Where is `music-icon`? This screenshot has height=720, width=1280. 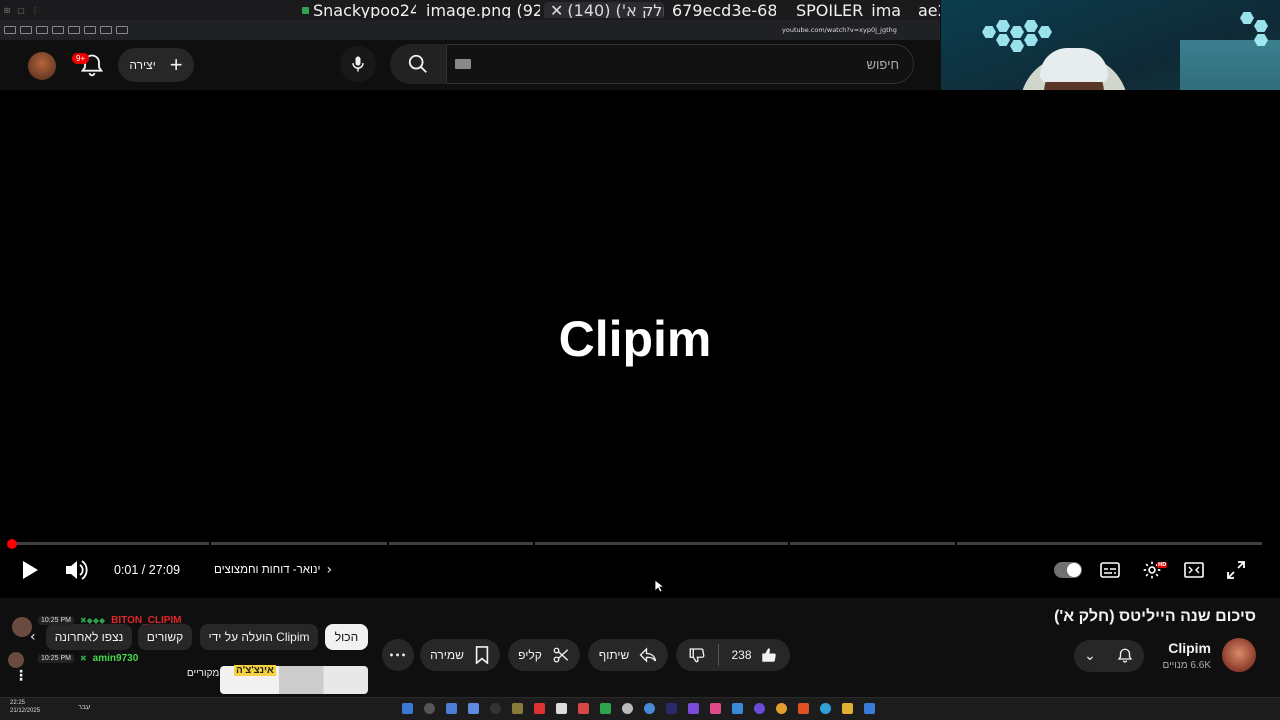 music-icon is located at coordinates (90, 30).